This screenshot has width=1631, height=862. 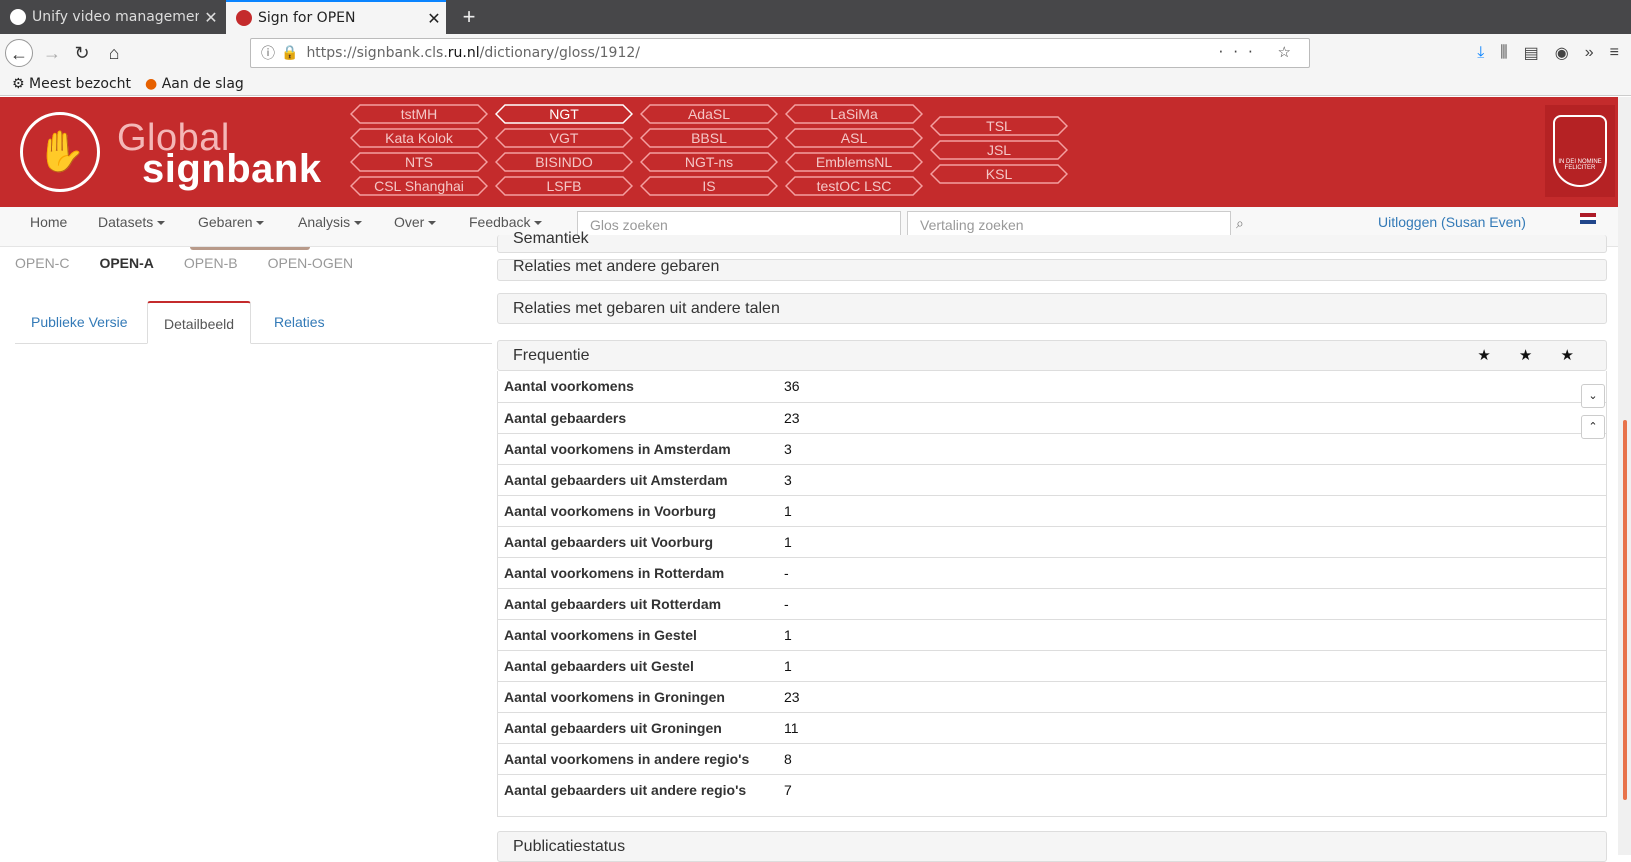 I want to click on variant-open-ogen: OPEN-OGEN, so click(x=311, y=263).